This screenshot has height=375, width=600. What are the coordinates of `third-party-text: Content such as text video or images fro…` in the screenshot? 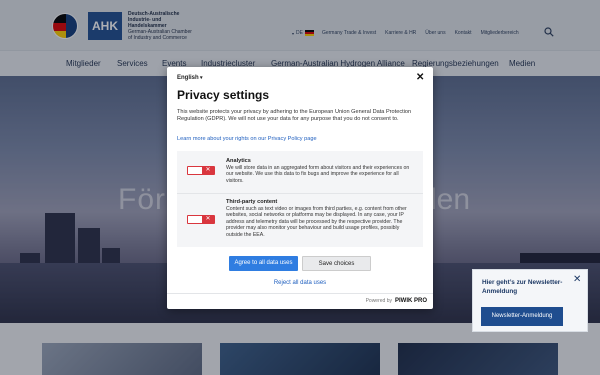 It's located at (316, 222).